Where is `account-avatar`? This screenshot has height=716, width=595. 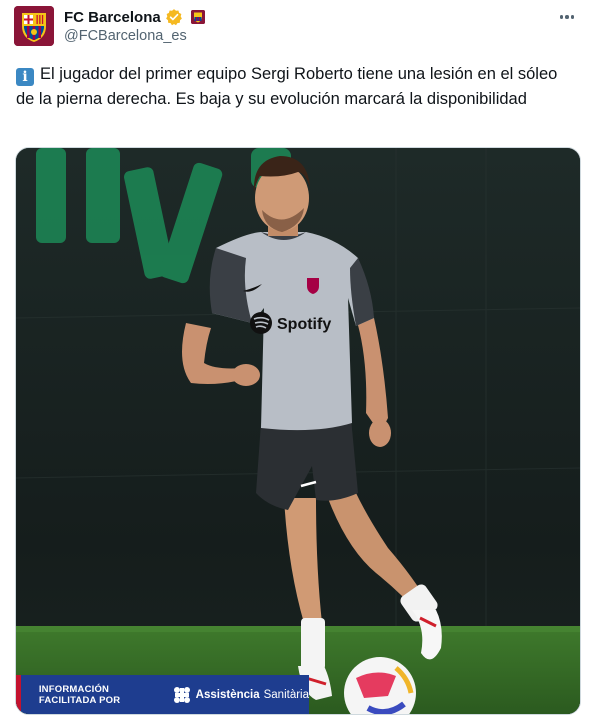 account-avatar is located at coordinates (34, 26).